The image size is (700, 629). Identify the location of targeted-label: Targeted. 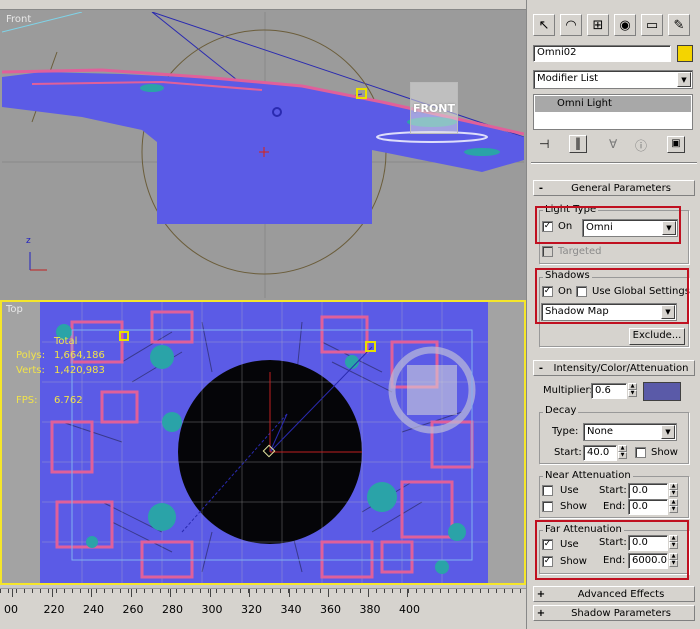
(580, 251).